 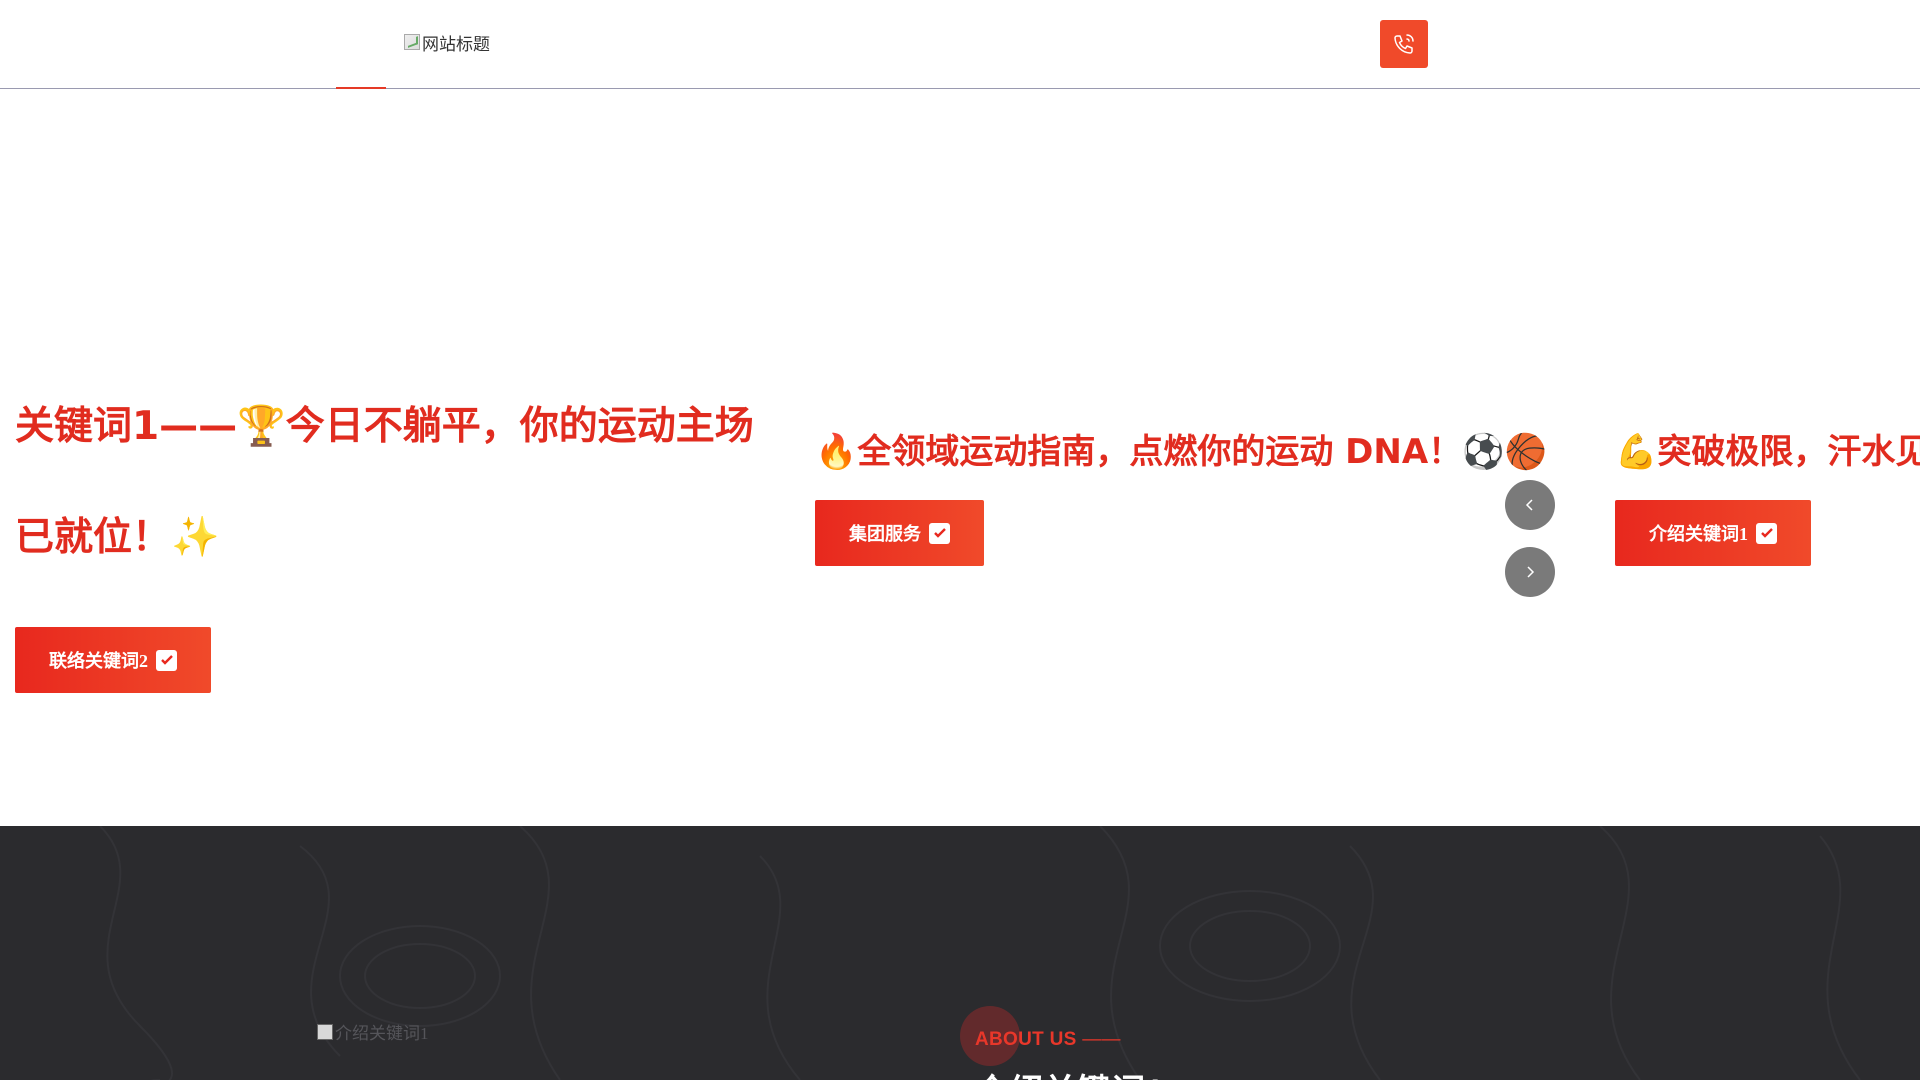 I want to click on site-logo: 网站标题, so click(x=447, y=42).